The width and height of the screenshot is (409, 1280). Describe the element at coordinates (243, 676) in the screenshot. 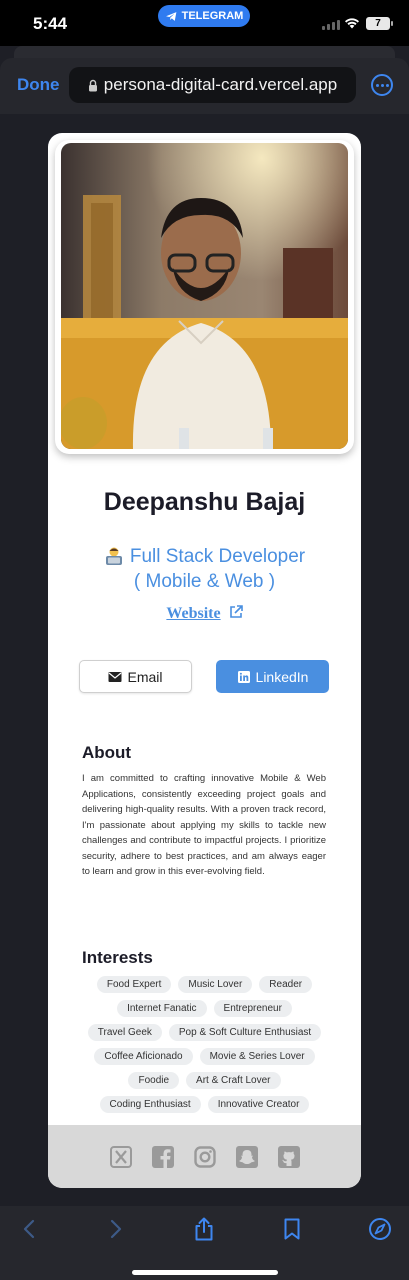

I see `linkedin-icon` at that location.